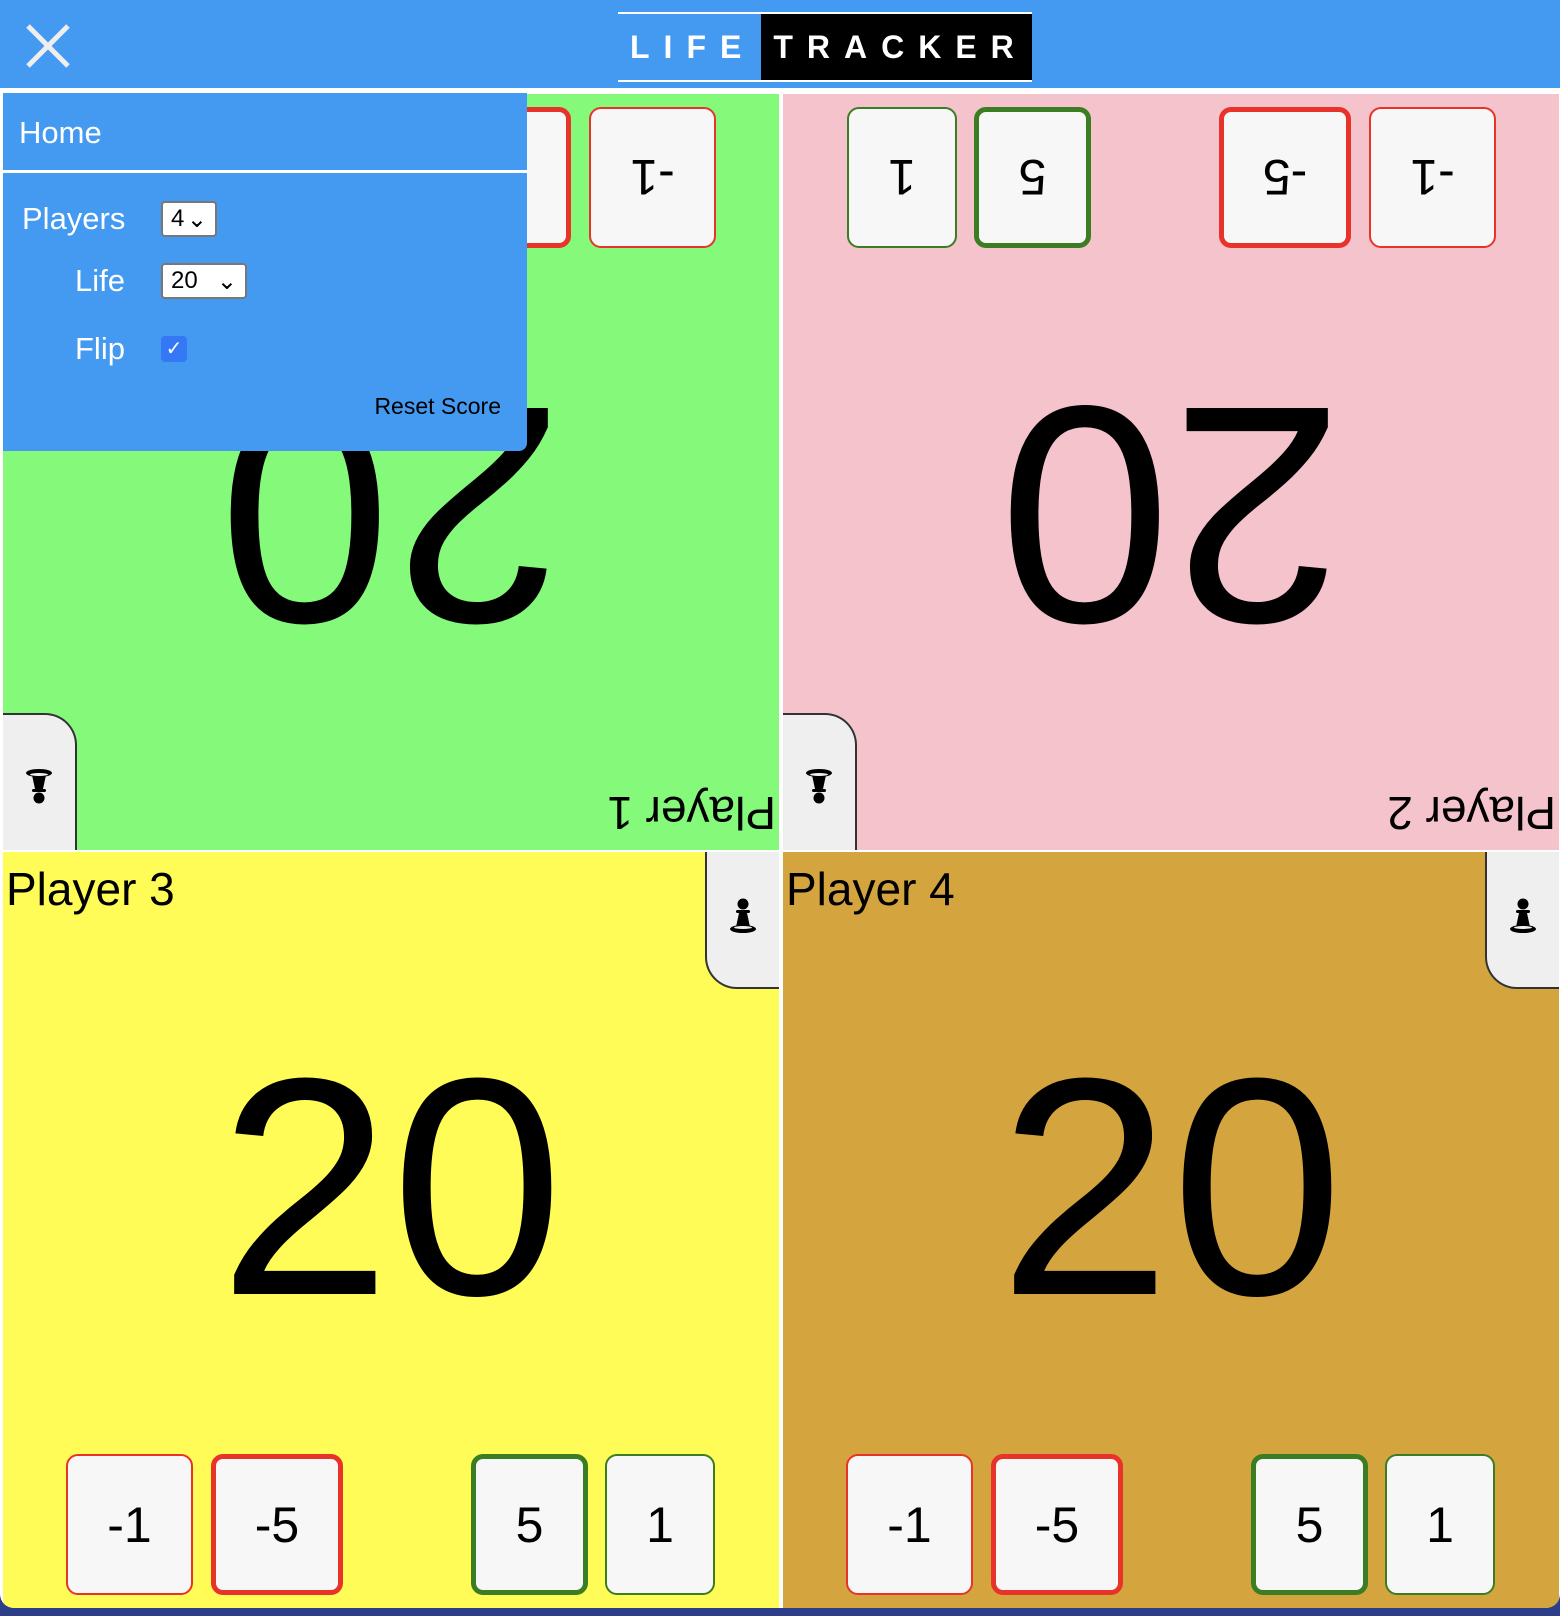 The width and height of the screenshot is (1560, 1616). What do you see at coordinates (48, 46) in the screenshot?
I see `close-icon` at bounding box center [48, 46].